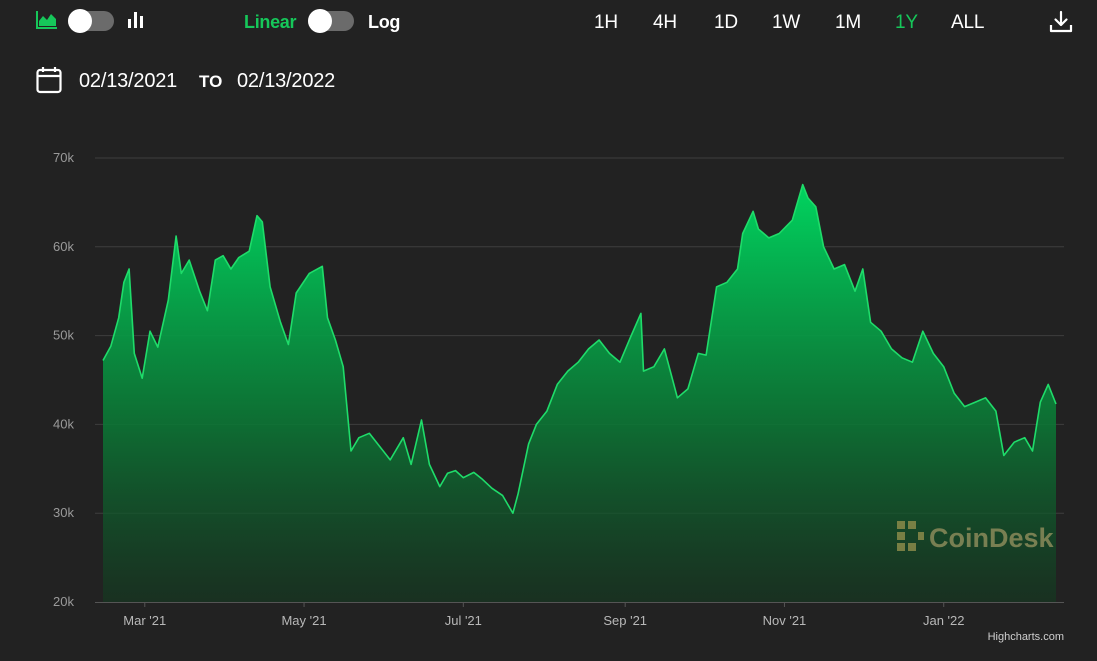 The width and height of the screenshot is (1097, 661). I want to click on coindesk-watermark-text: CoinDesk, so click(992, 538).